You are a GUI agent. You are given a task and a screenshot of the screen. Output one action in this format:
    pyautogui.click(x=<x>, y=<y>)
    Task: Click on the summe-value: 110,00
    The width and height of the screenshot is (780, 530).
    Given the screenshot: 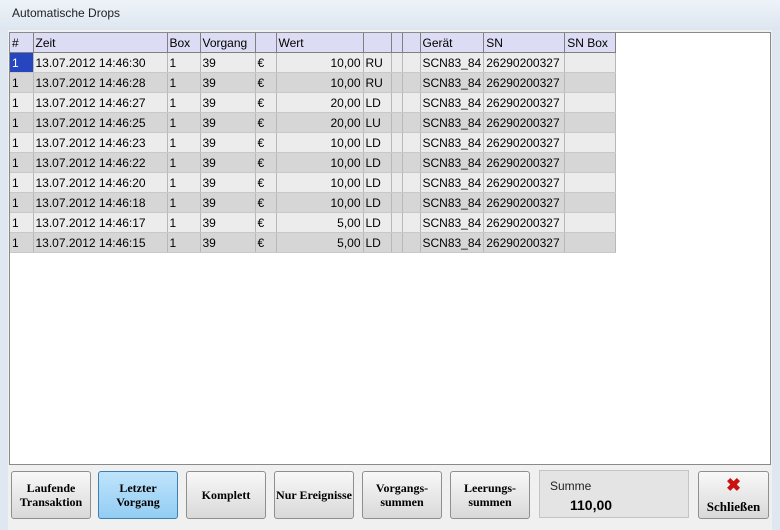 What is the action you would take?
    pyautogui.click(x=591, y=505)
    